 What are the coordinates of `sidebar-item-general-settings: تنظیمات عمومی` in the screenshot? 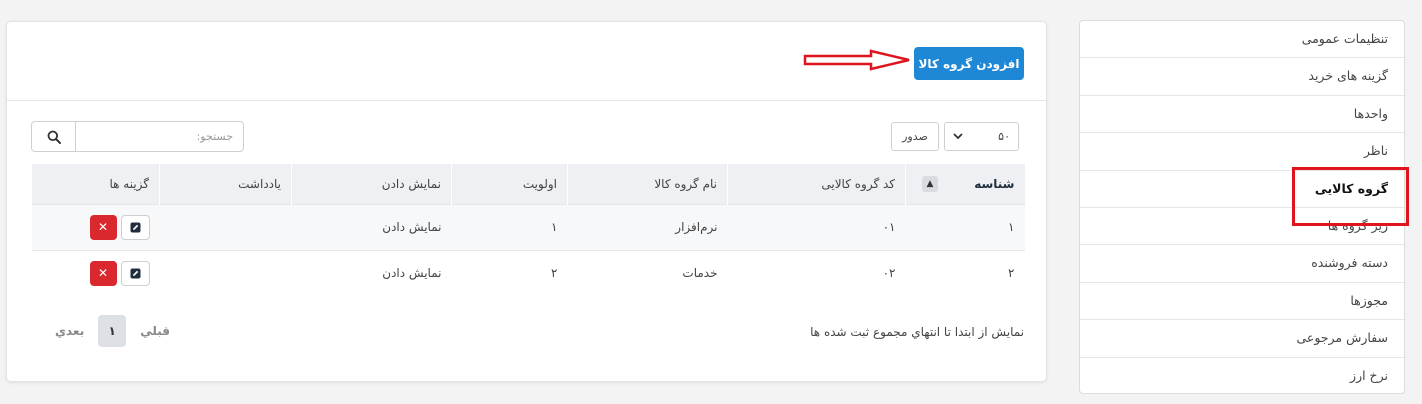 It's located at (1242, 40).